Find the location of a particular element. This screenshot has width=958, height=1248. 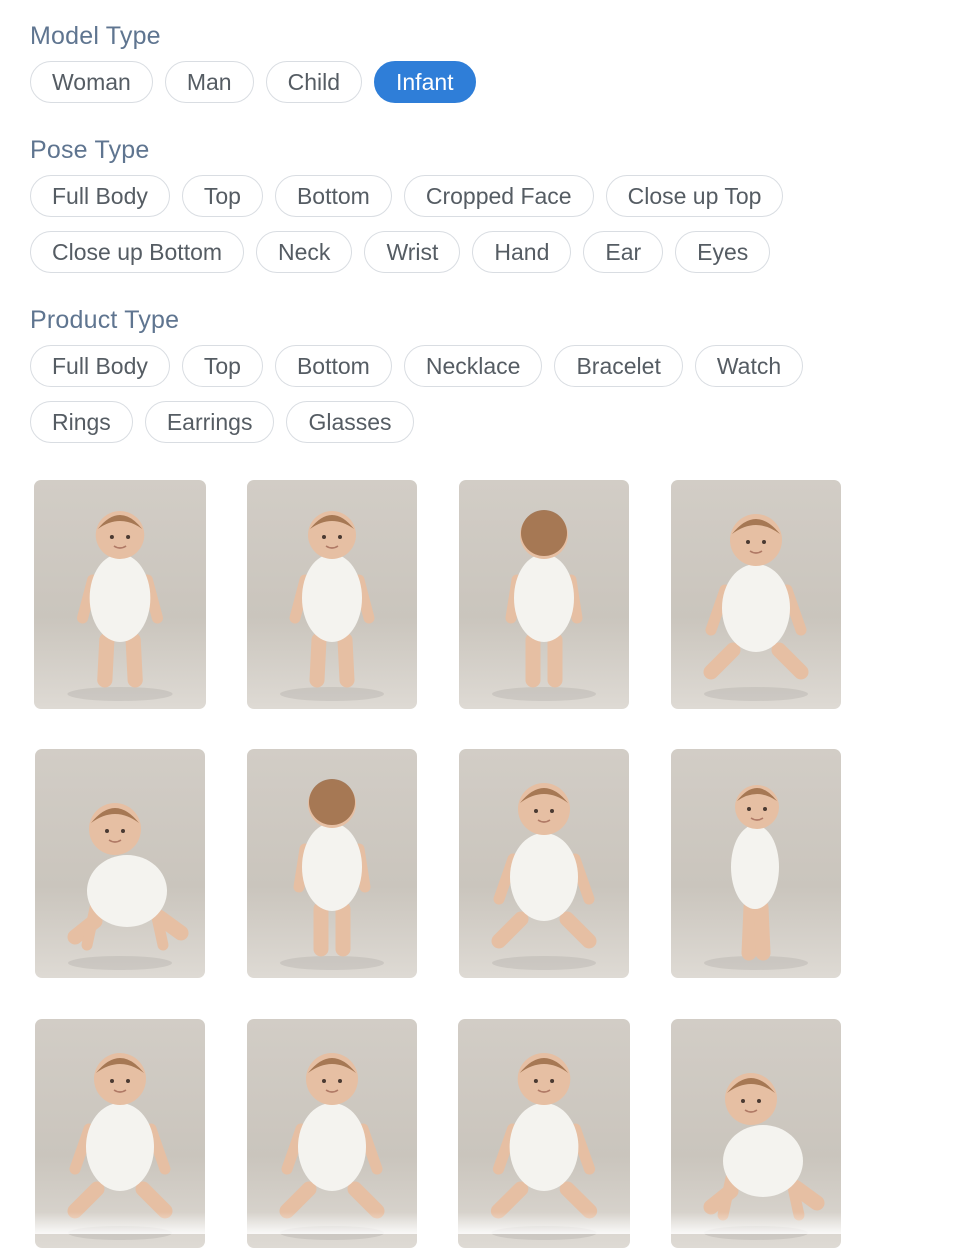

model-type-man-chip: Man is located at coordinates (209, 82).